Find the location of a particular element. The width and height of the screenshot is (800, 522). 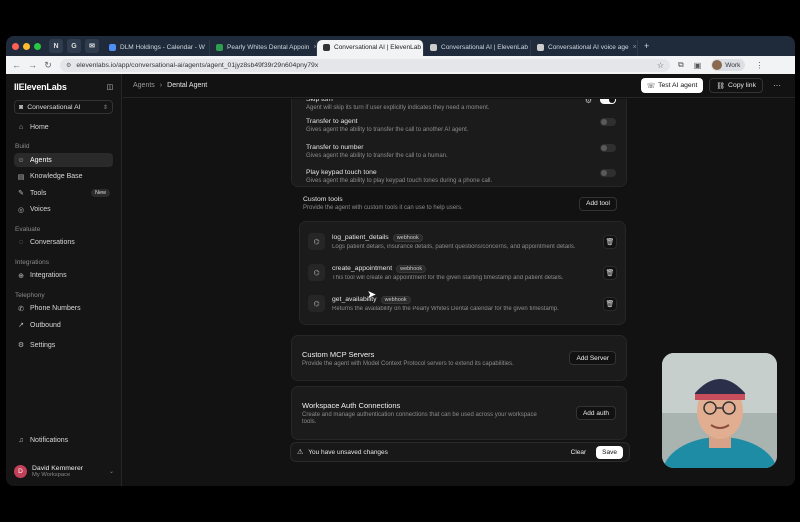

sidebar-item-label: Voices is located at coordinates (40, 209).